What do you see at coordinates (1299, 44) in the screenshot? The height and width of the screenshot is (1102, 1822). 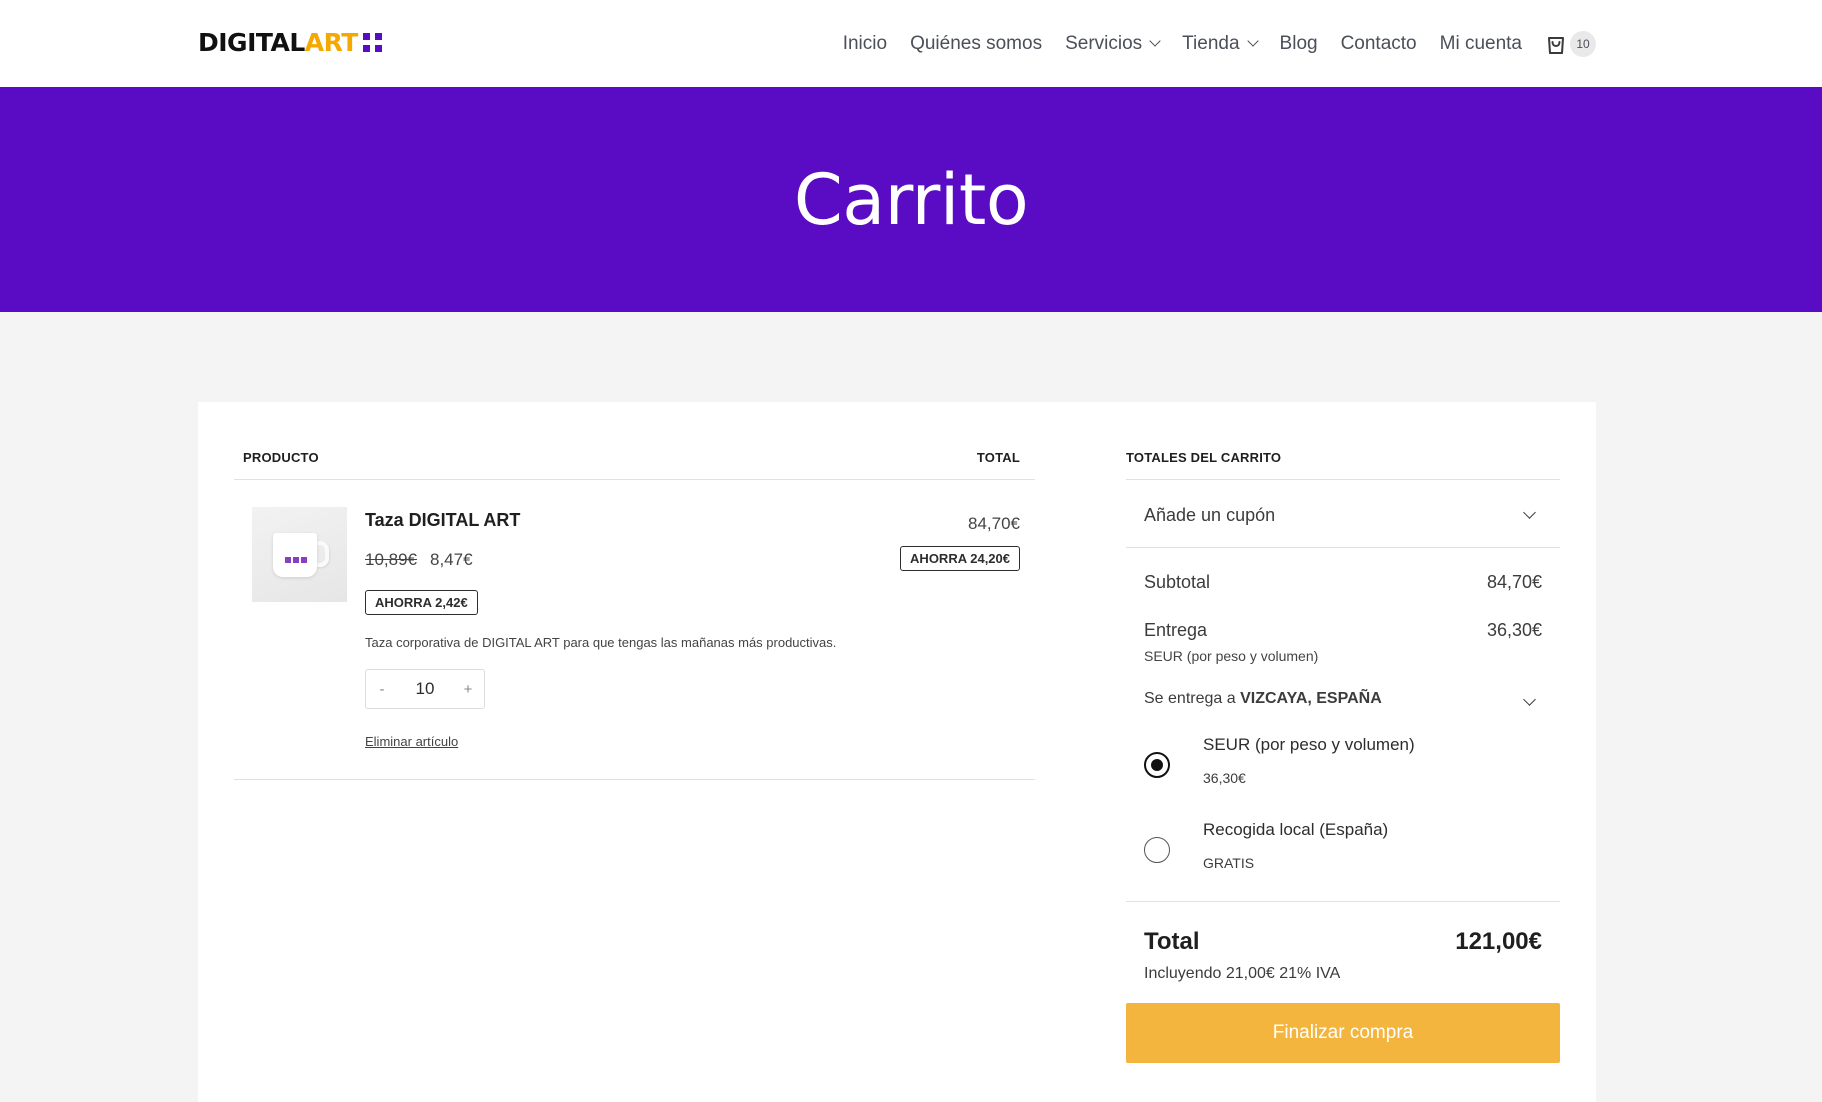 I see `nav-blog: Blog` at bounding box center [1299, 44].